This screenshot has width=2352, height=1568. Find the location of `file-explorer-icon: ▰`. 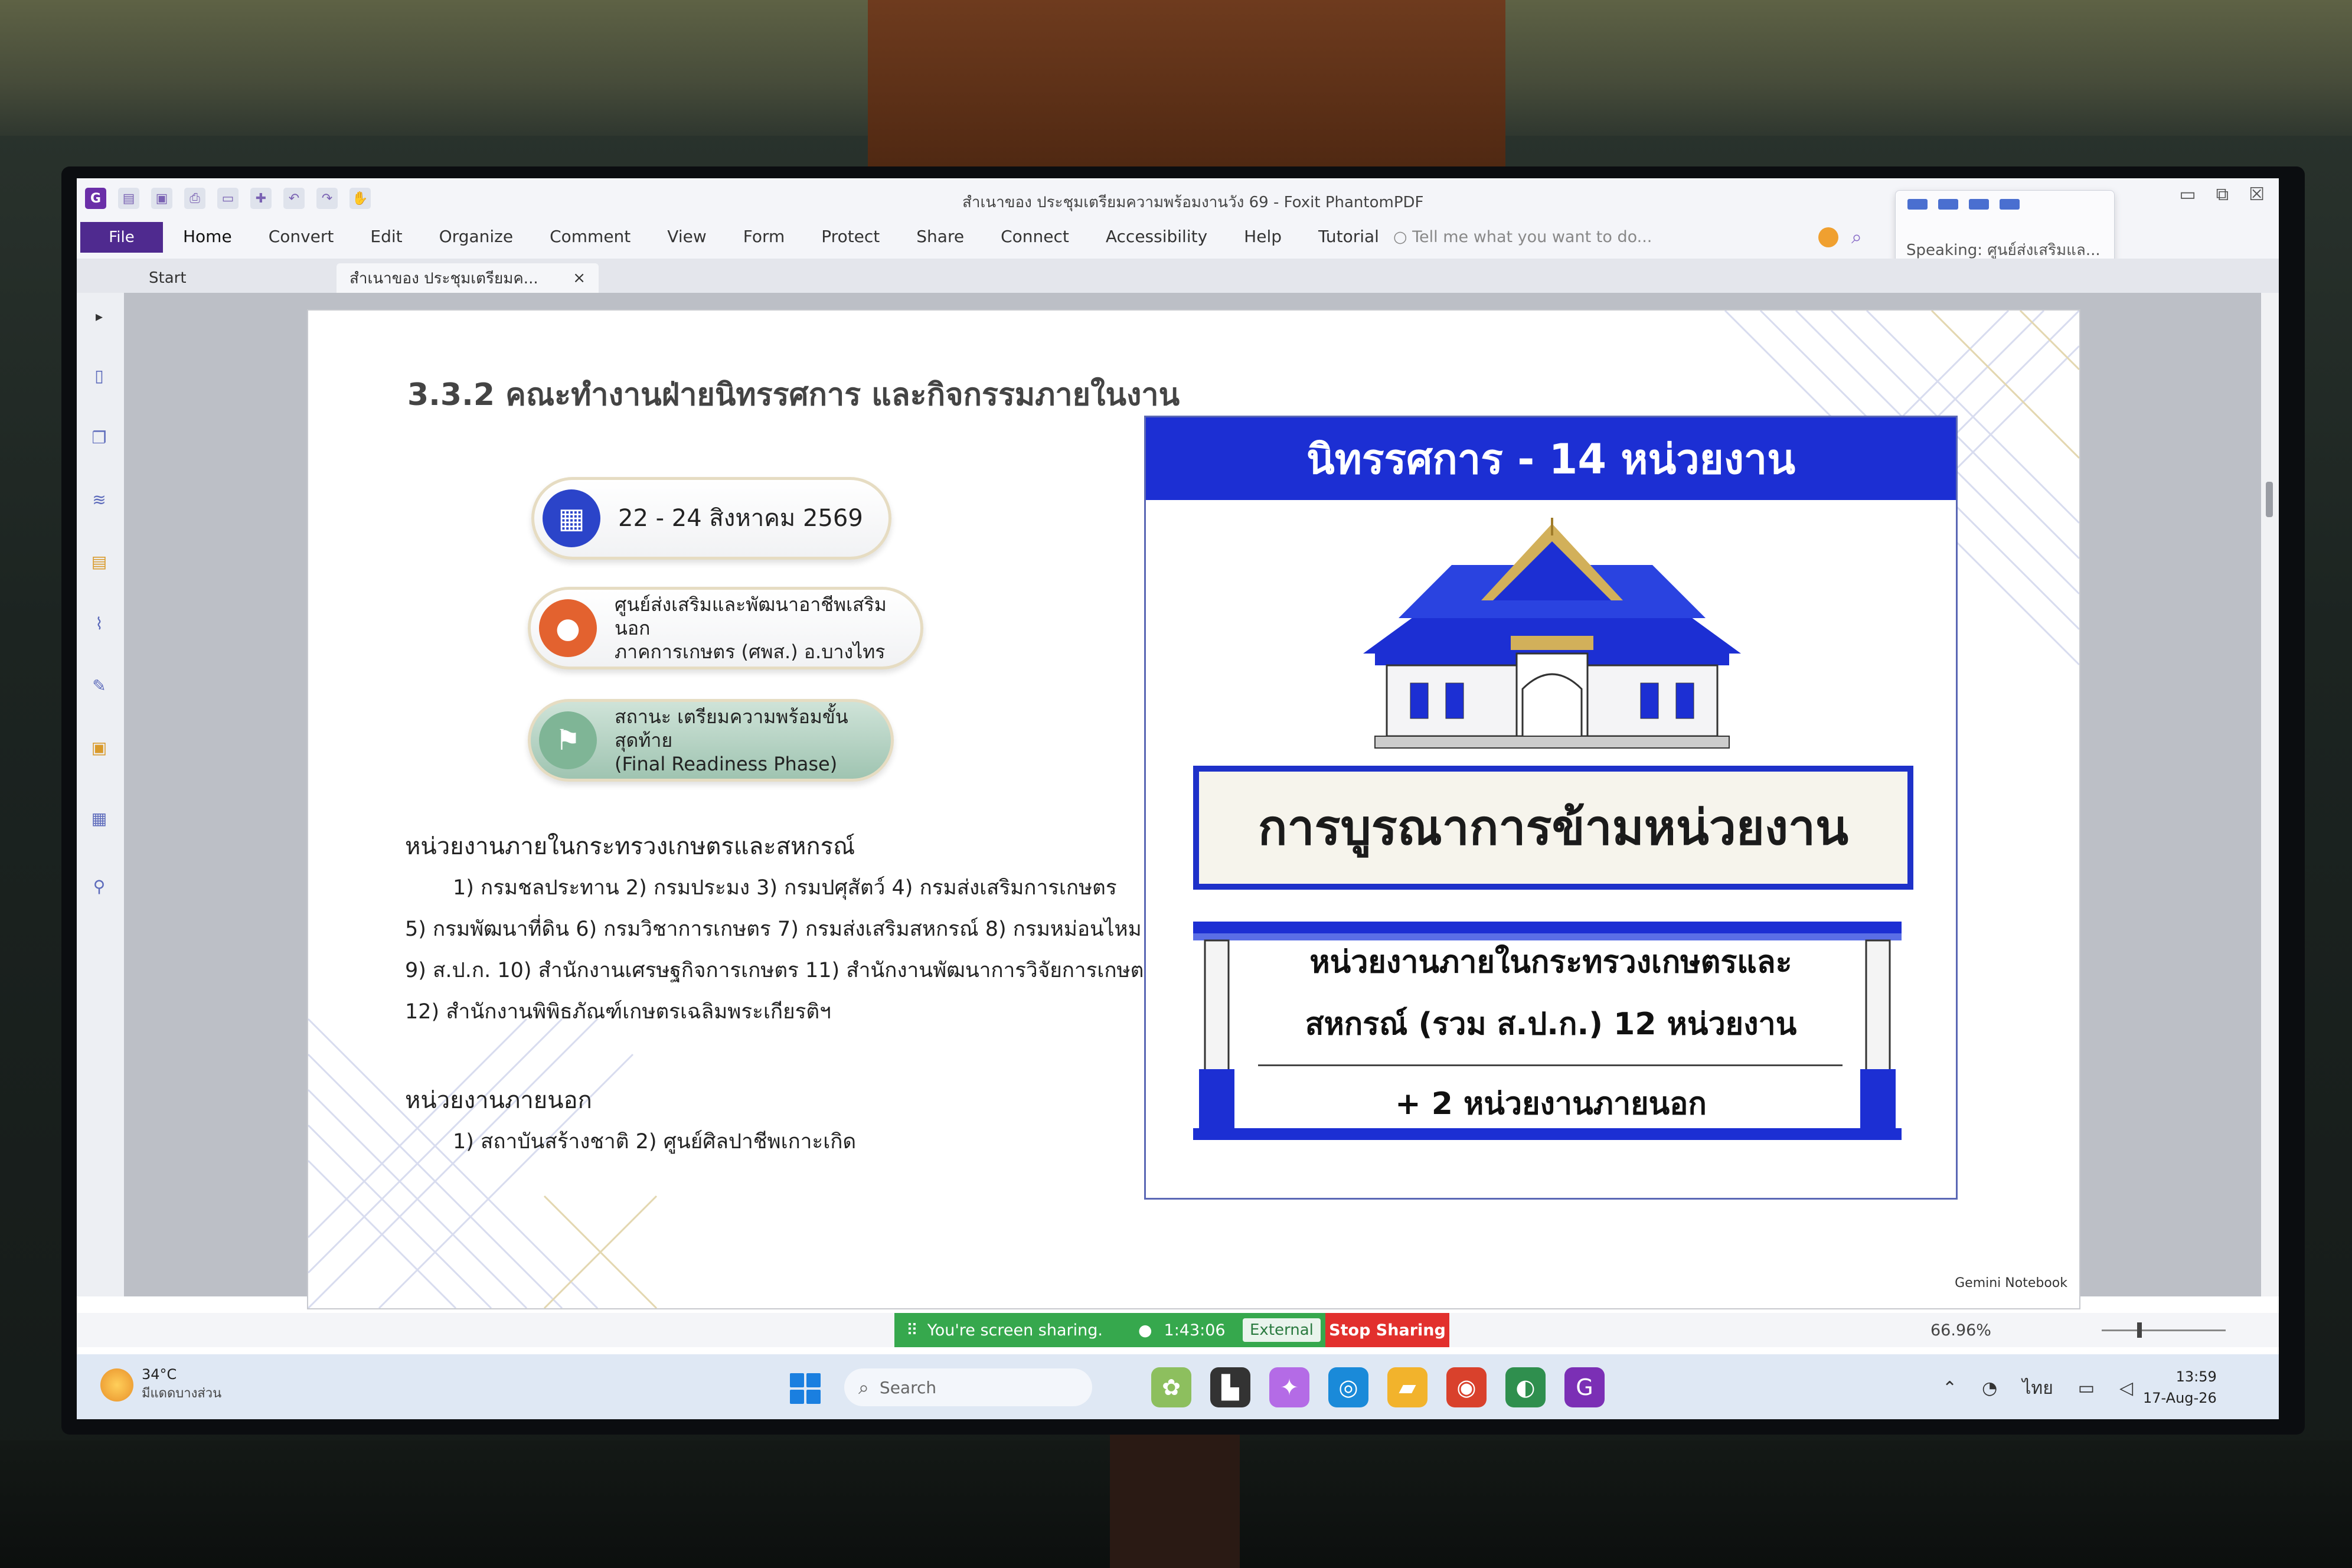

file-explorer-icon: ▰ is located at coordinates (1407, 1387).